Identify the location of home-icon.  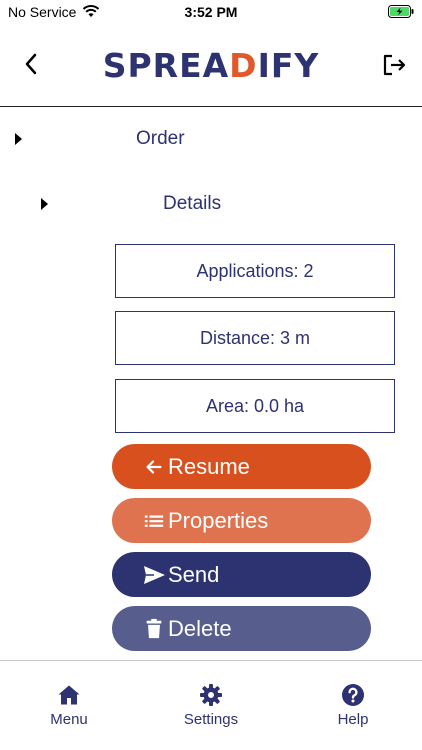
(69, 695).